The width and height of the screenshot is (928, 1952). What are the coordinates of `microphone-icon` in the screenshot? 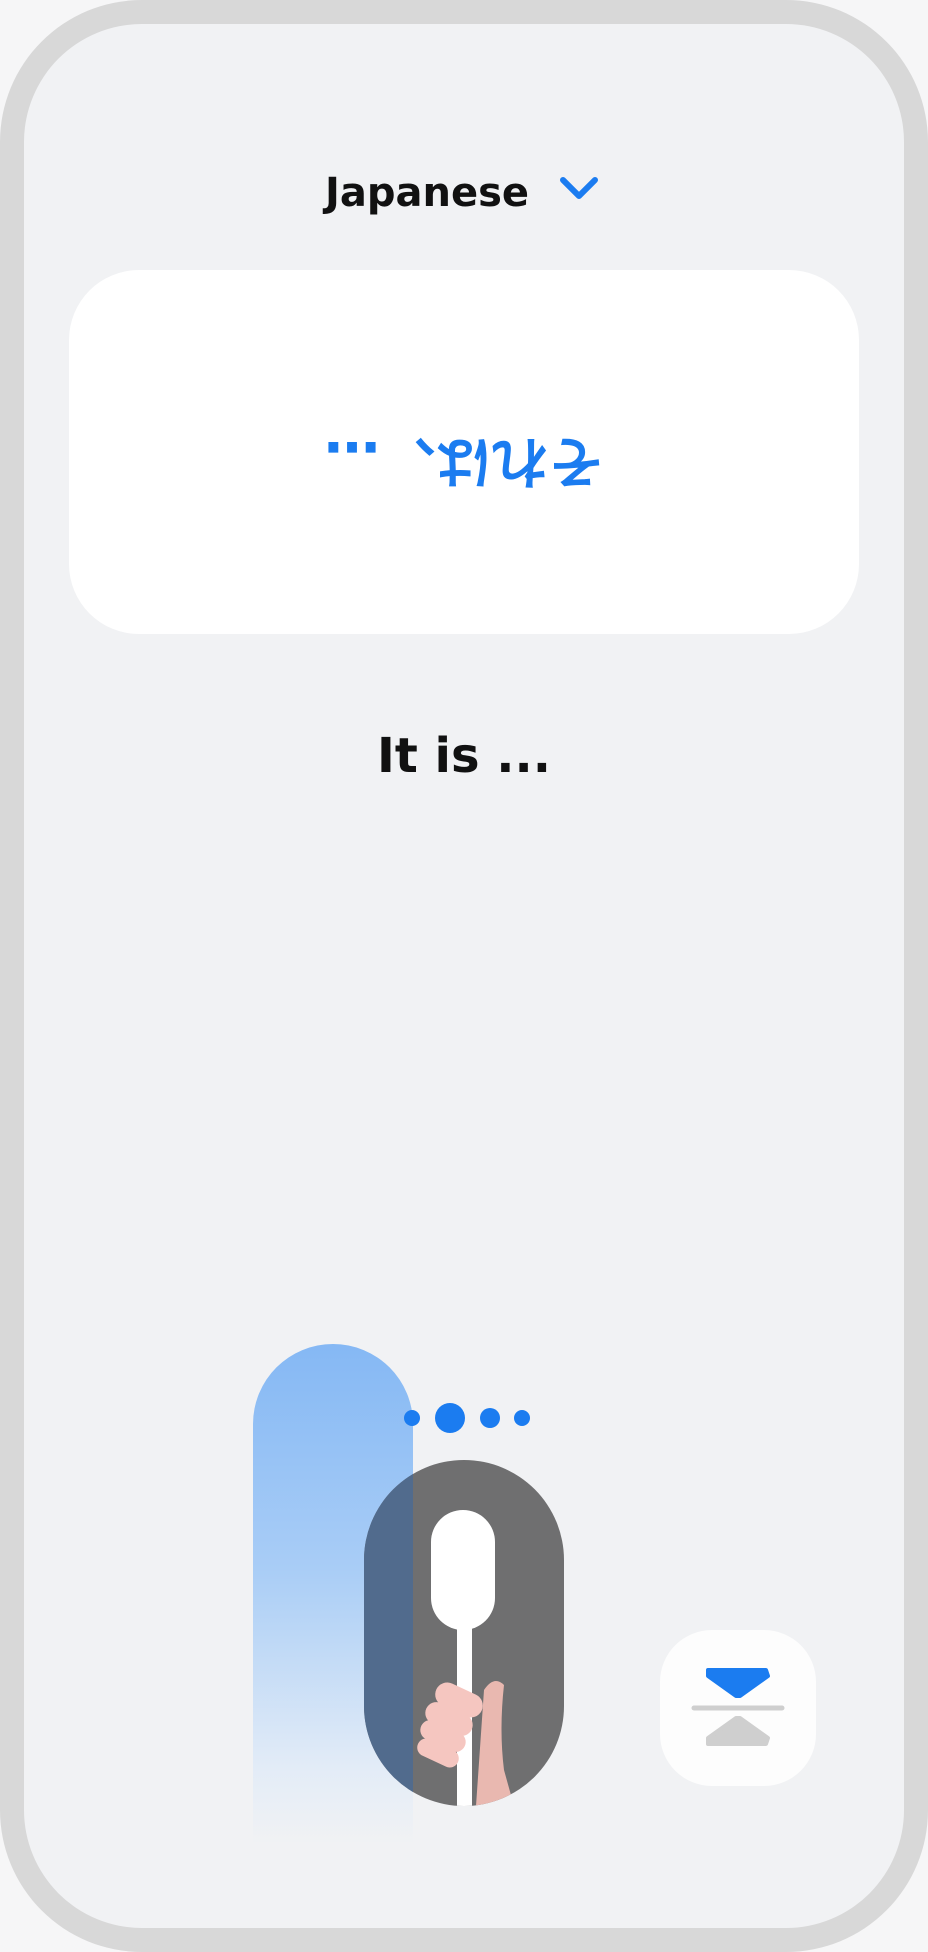 It's located at (463, 1570).